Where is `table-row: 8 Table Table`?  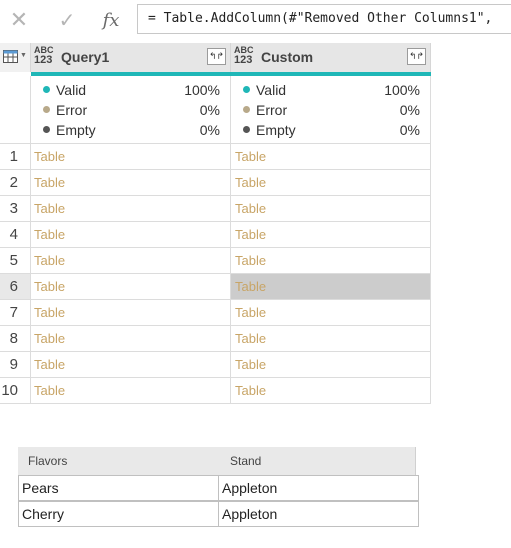 table-row: 8 Table Table is located at coordinates (215, 339).